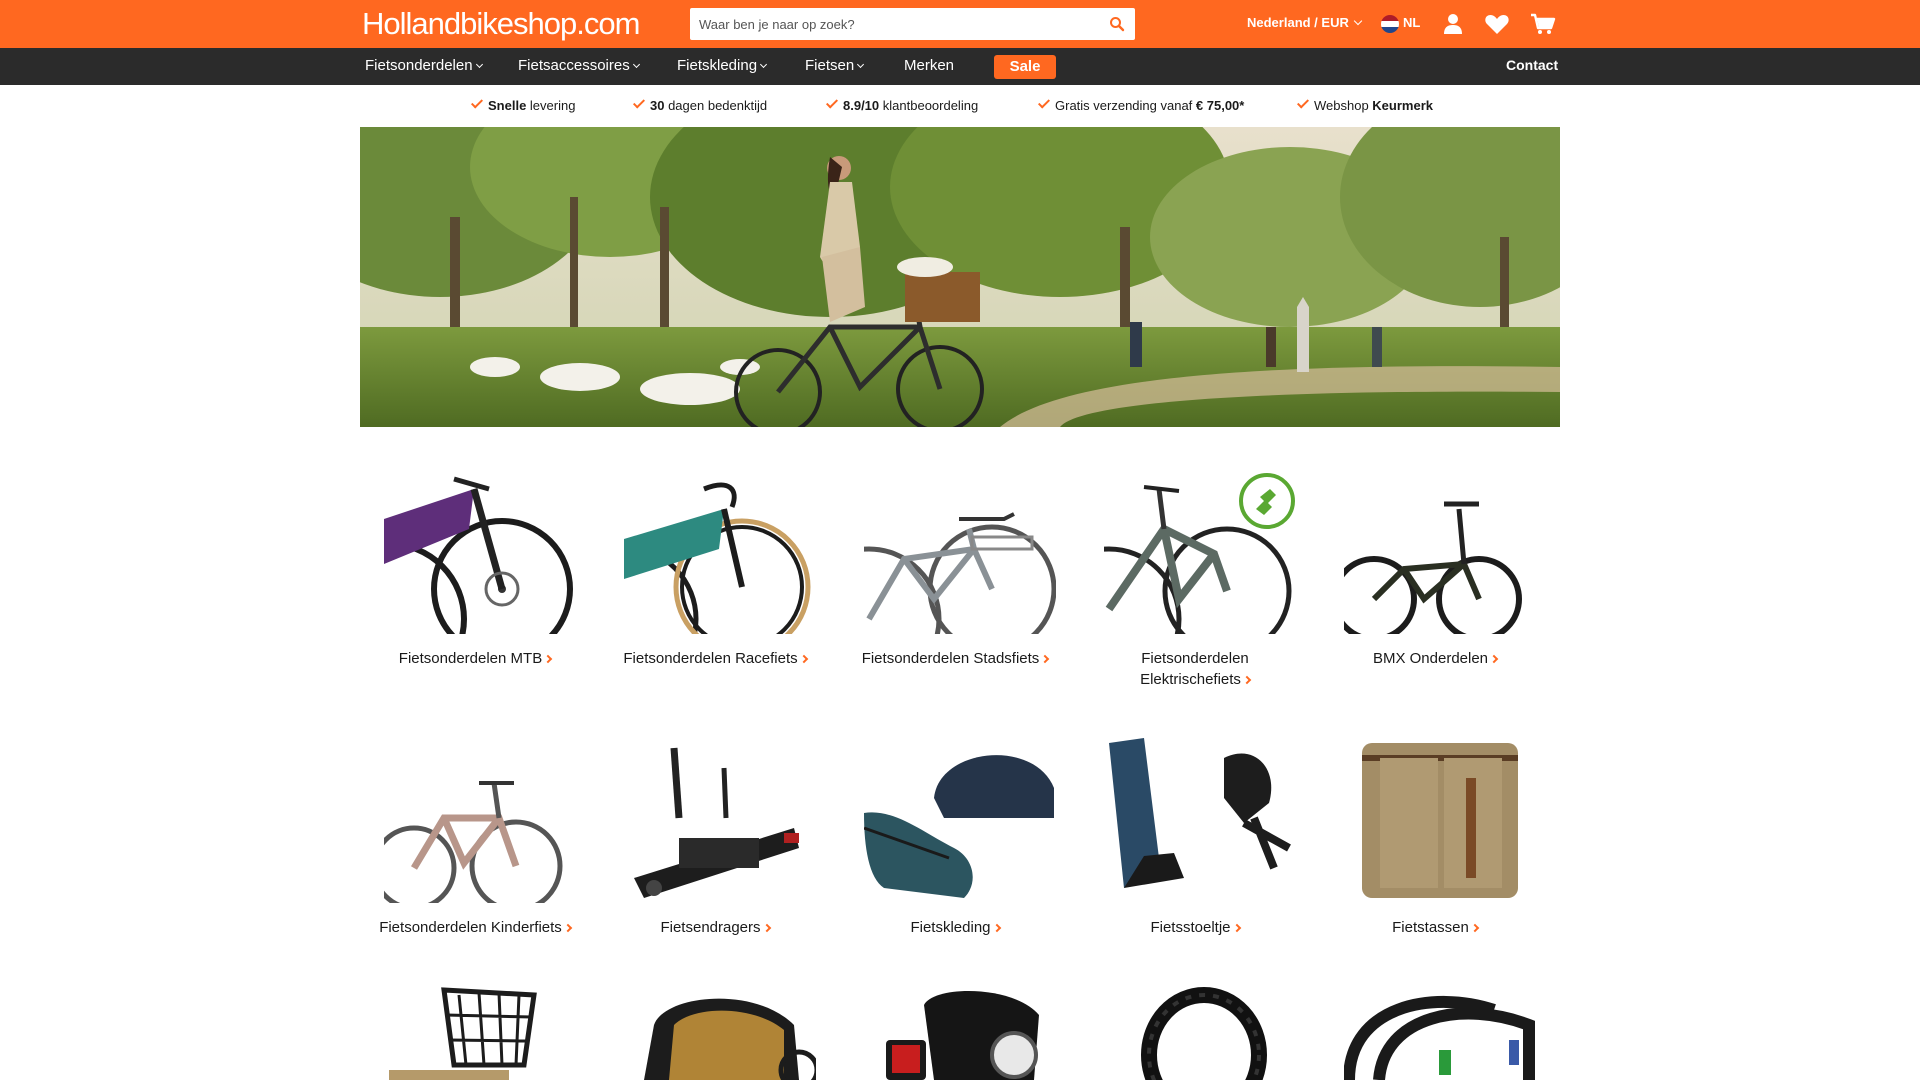  I want to click on nav-item-fietsonderdelen: Fietsonderdelen, so click(424, 65).